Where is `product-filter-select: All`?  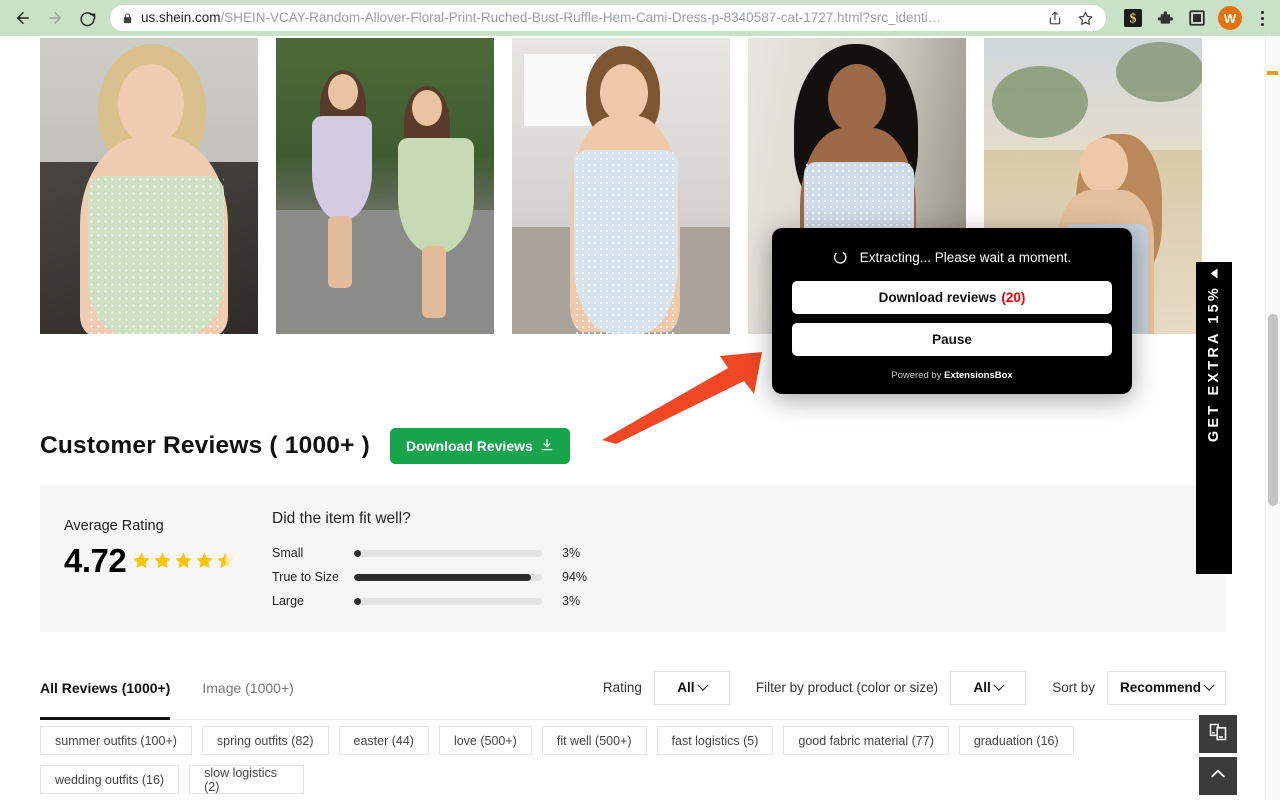 product-filter-select: All is located at coordinates (988, 687).